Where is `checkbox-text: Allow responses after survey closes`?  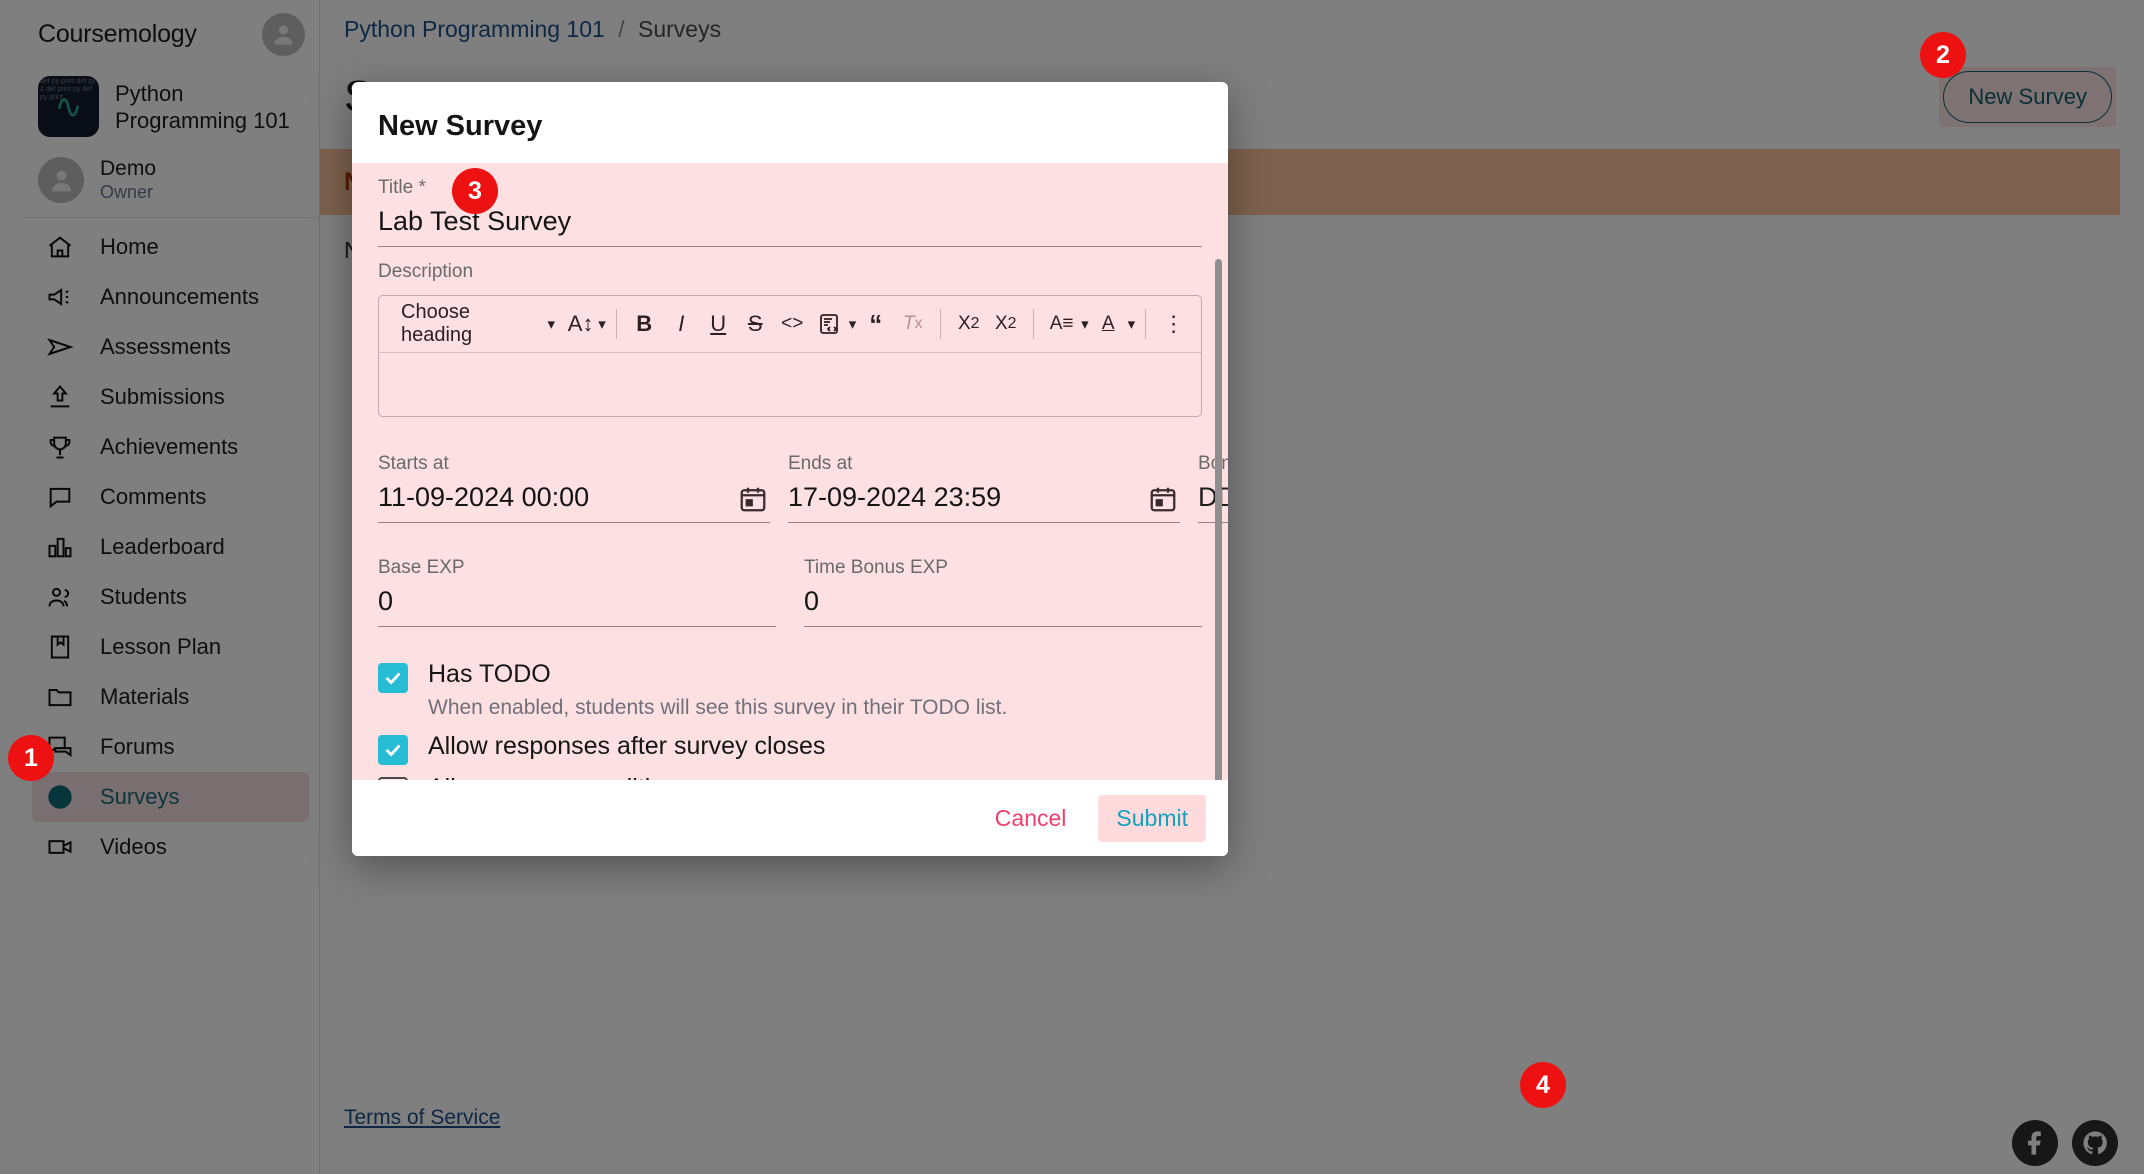 checkbox-text: Allow responses after survey closes is located at coordinates (626, 746).